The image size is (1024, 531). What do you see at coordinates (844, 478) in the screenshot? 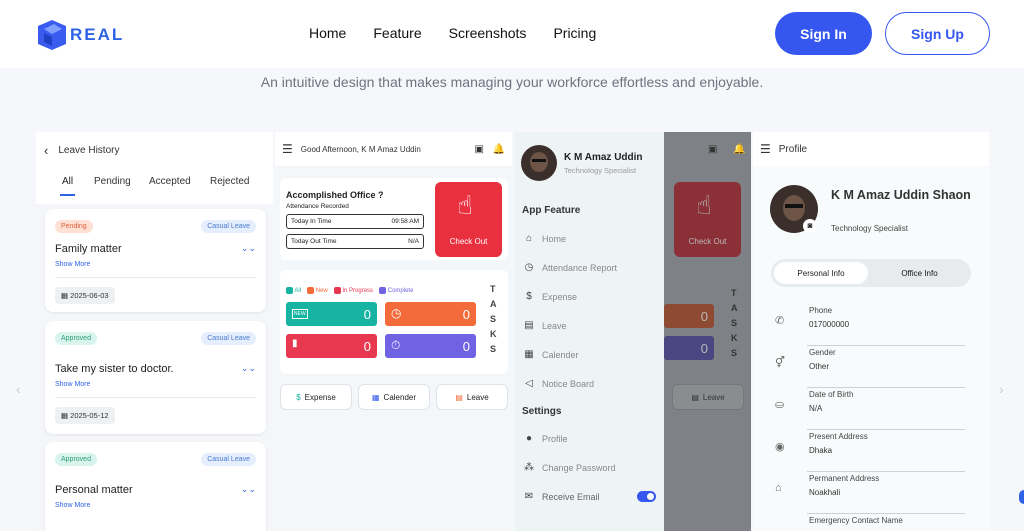
I see `permanent-address-label: Permanent Address` at bounding box center [844, 478].